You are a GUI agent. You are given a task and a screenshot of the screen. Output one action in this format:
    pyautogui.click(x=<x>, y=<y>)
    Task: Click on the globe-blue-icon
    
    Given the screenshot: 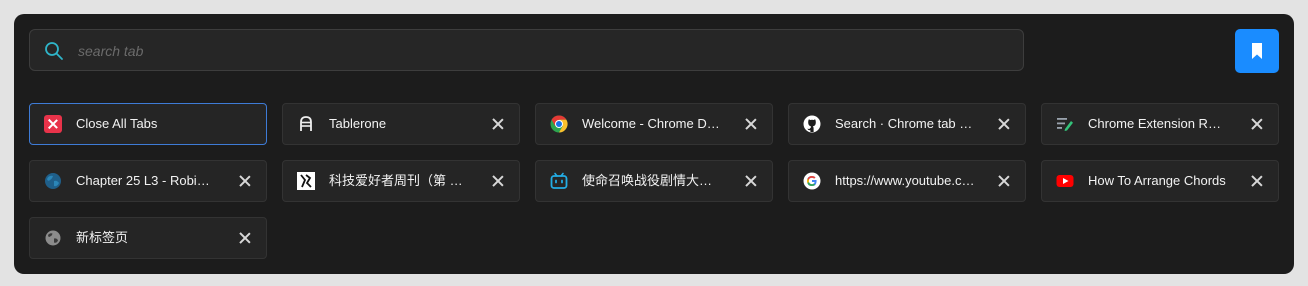 What is the action you would take?
    pyautogui.click(x=53, y=181)
    